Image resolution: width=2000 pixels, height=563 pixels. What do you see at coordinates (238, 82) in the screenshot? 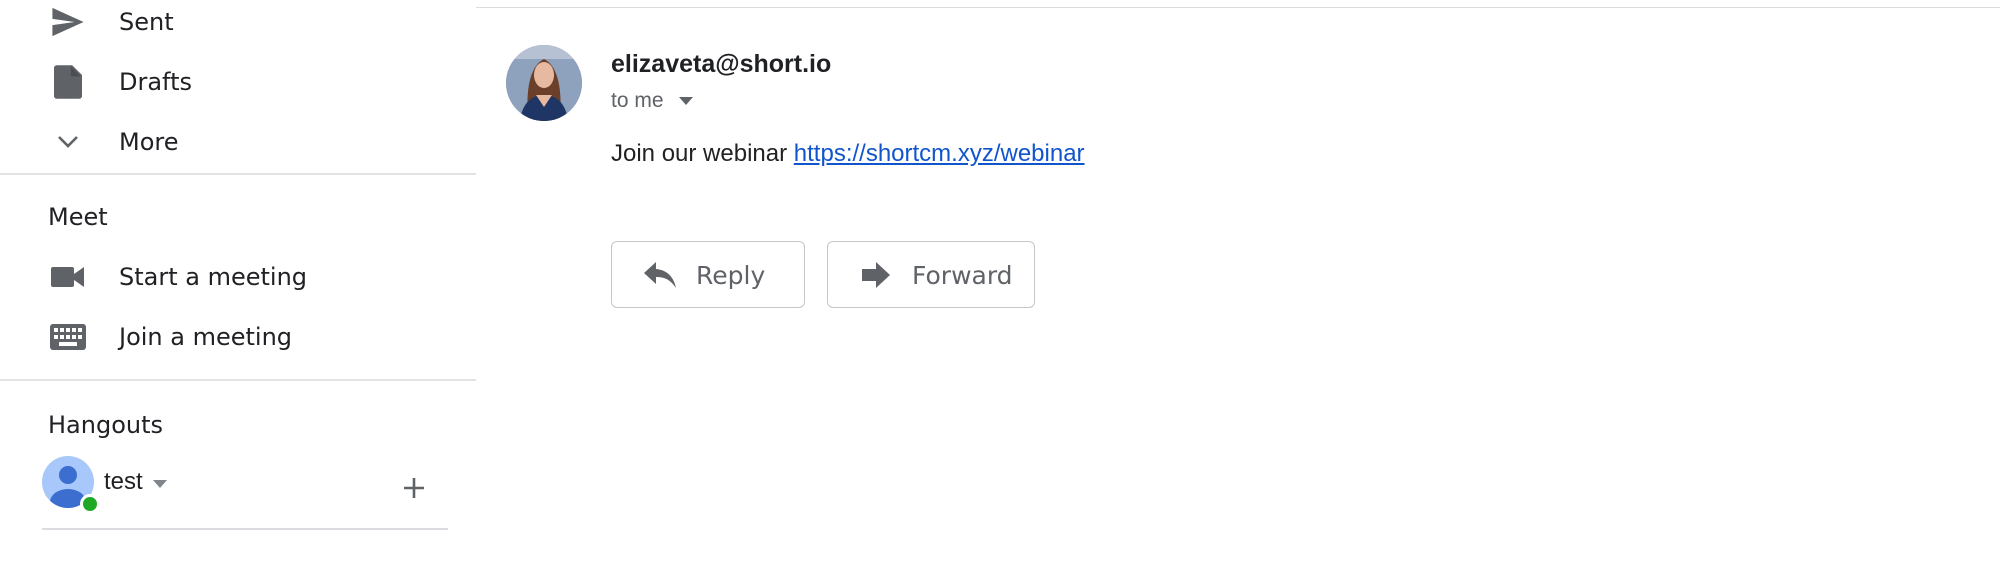
I see `sidebar-item-drafts: Drafts` at bounding box center [238, 82].